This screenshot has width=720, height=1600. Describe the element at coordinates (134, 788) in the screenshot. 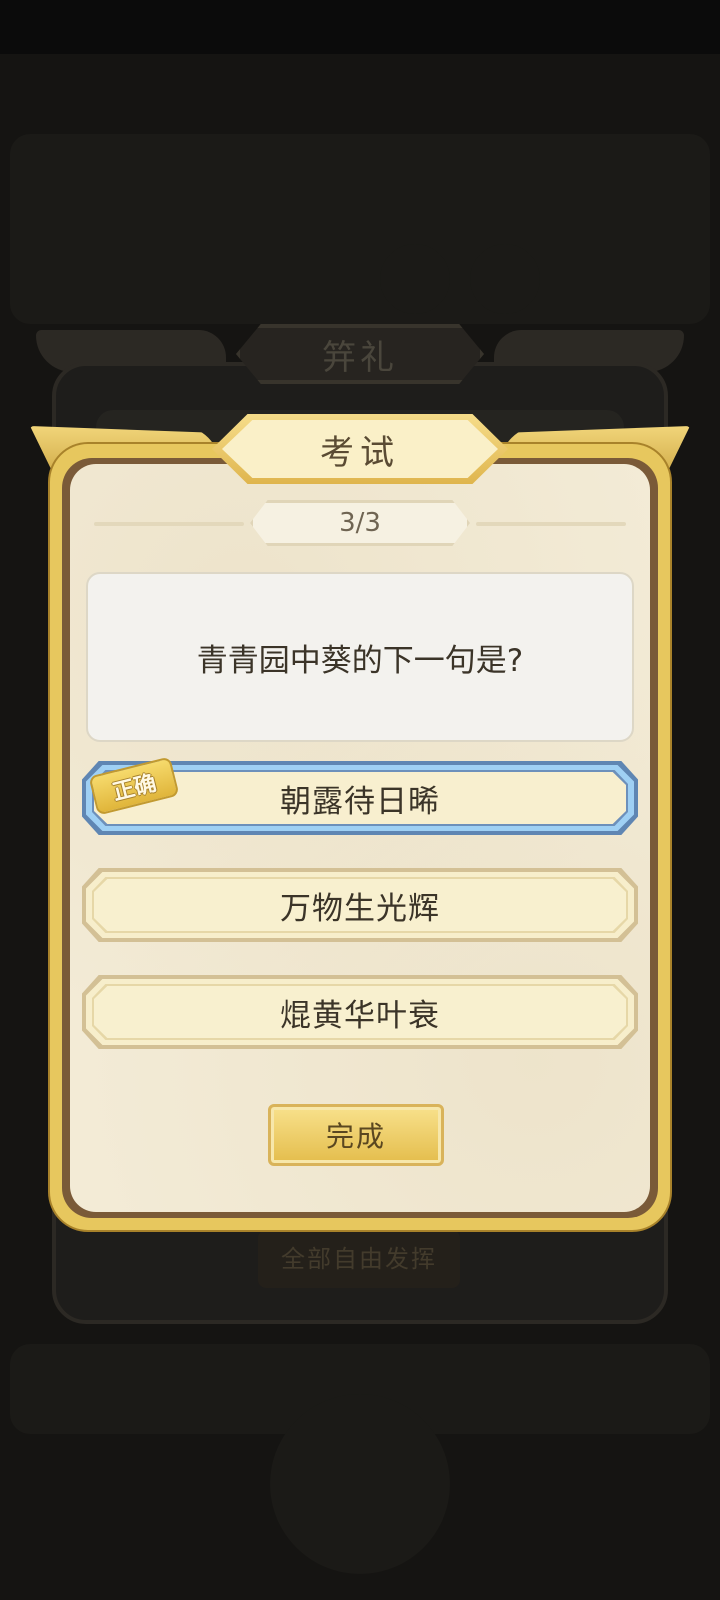

I see `correct-badge-label: 正确` at that location.